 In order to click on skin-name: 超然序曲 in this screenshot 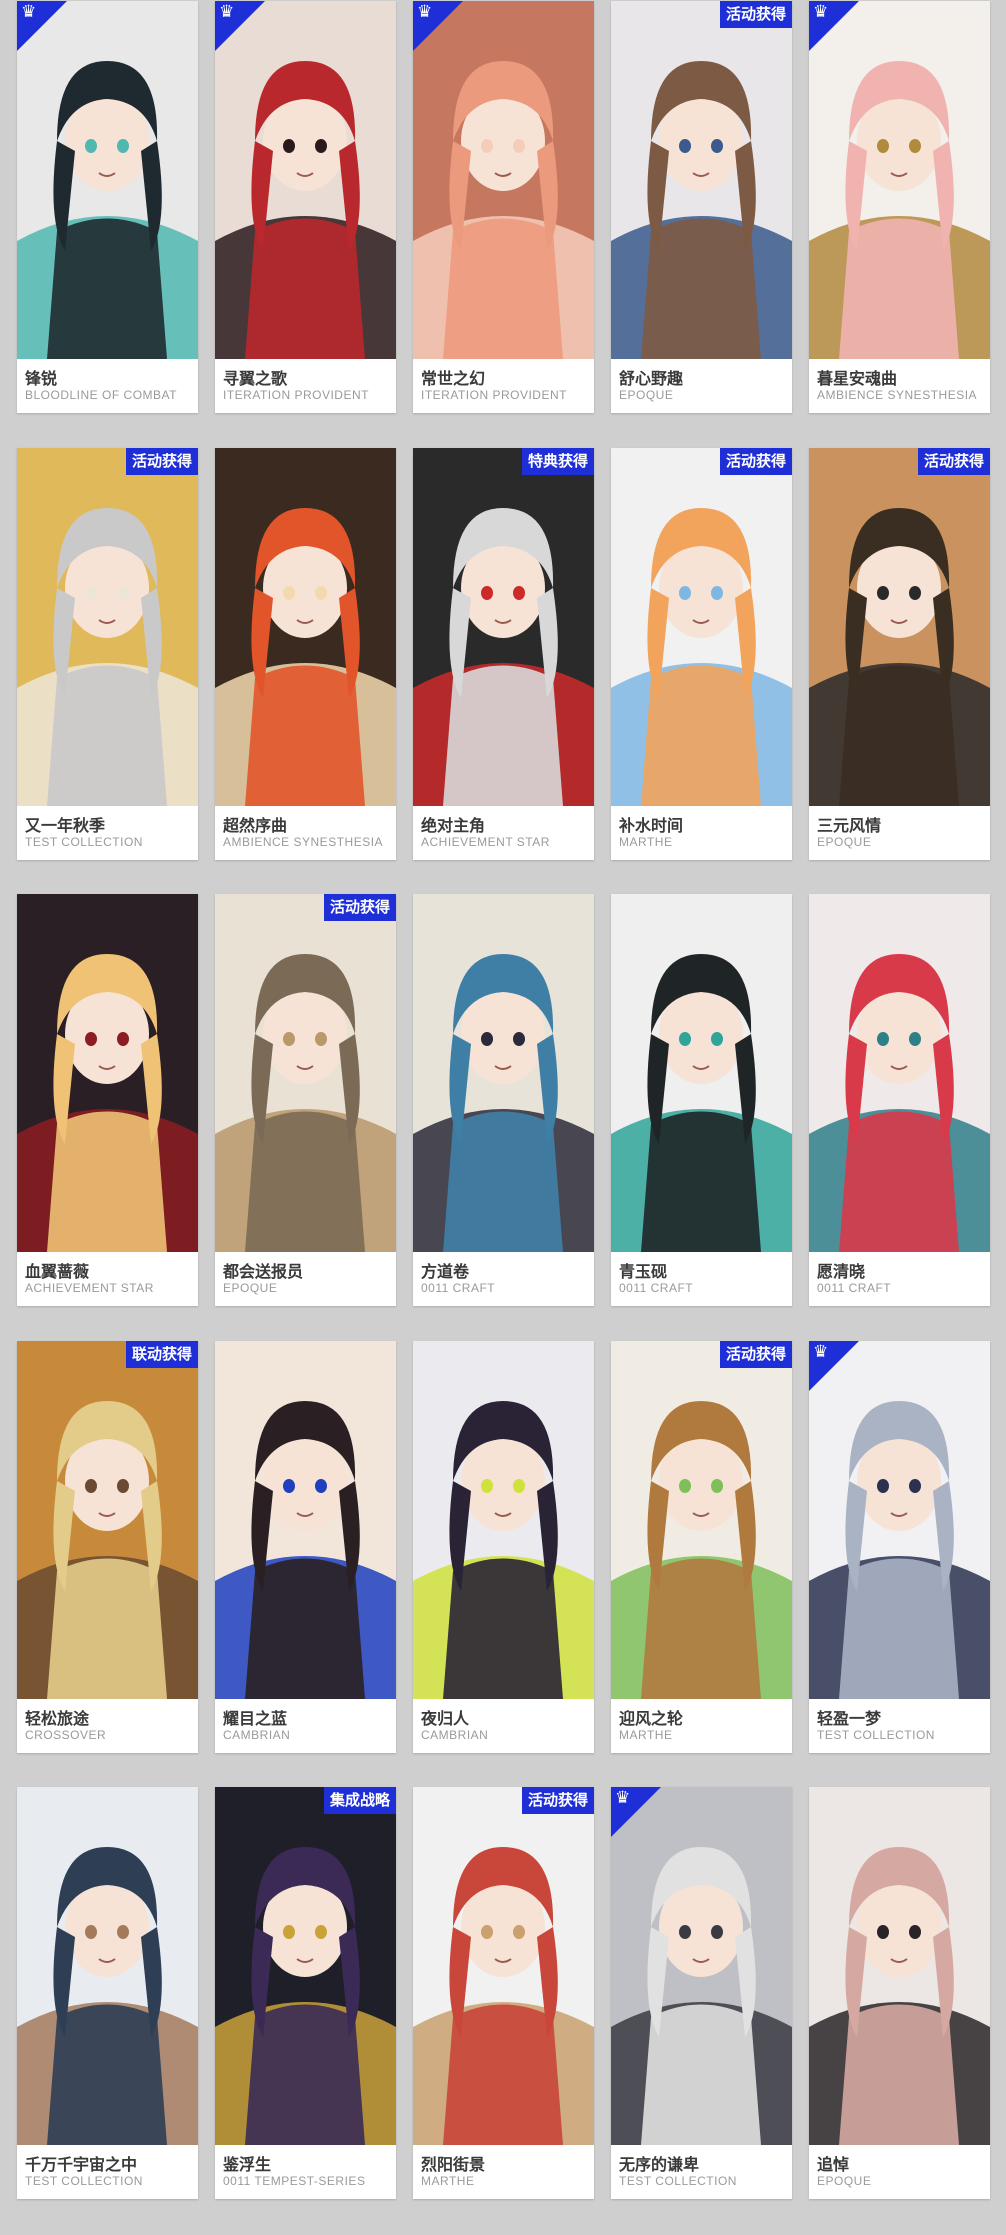, I will do `click(255, 825)`.